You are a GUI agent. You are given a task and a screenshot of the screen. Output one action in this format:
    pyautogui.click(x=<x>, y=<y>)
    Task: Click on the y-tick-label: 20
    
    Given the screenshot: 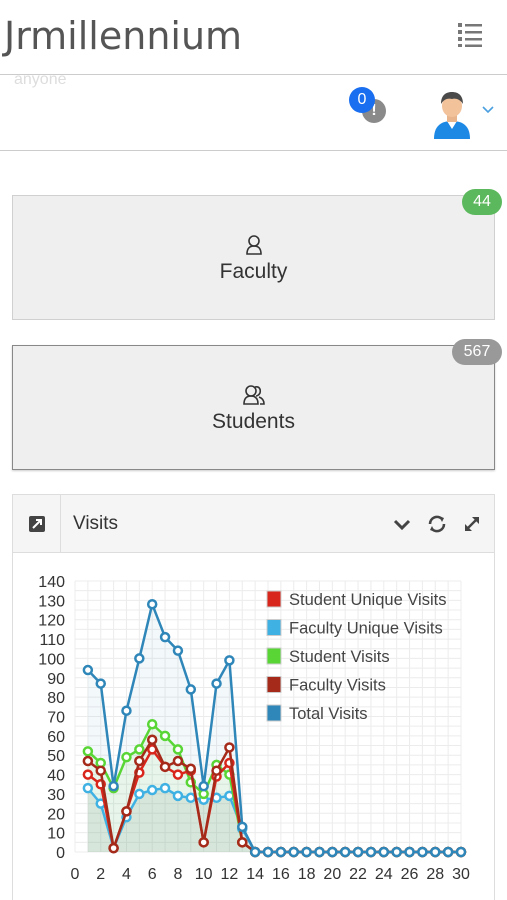 What is the action you would take?
    pyautogui.click(x=56, y=814)
    